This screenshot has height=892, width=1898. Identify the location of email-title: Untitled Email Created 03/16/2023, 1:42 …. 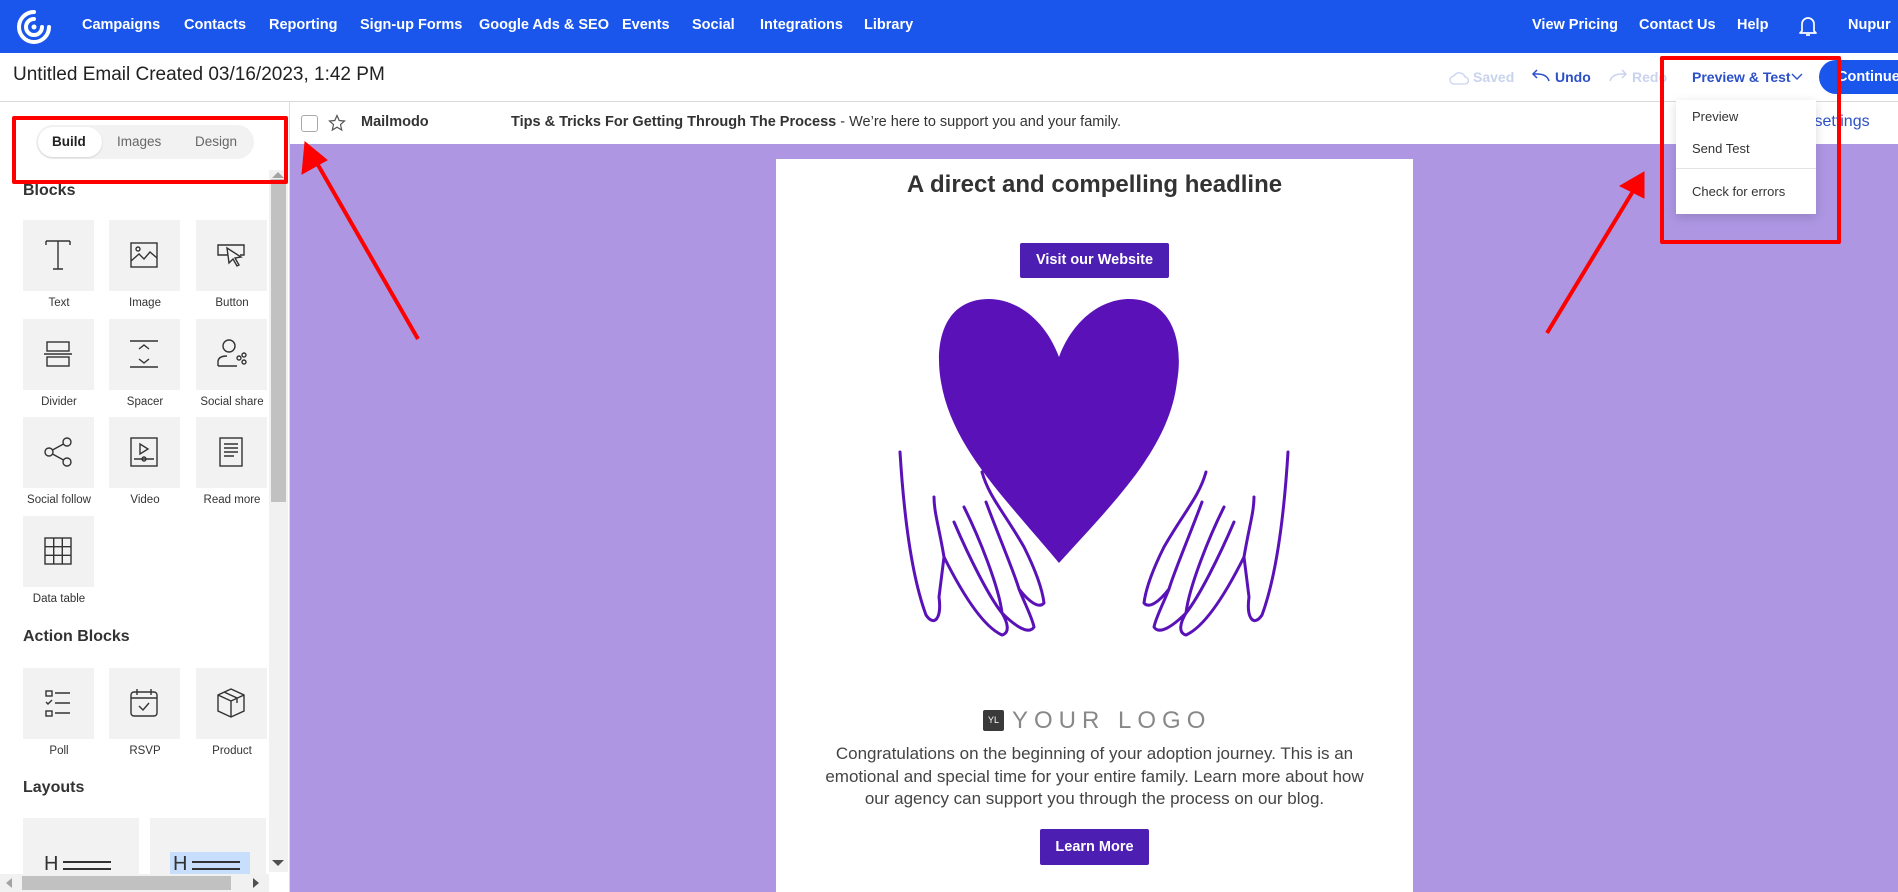
(199, 75).